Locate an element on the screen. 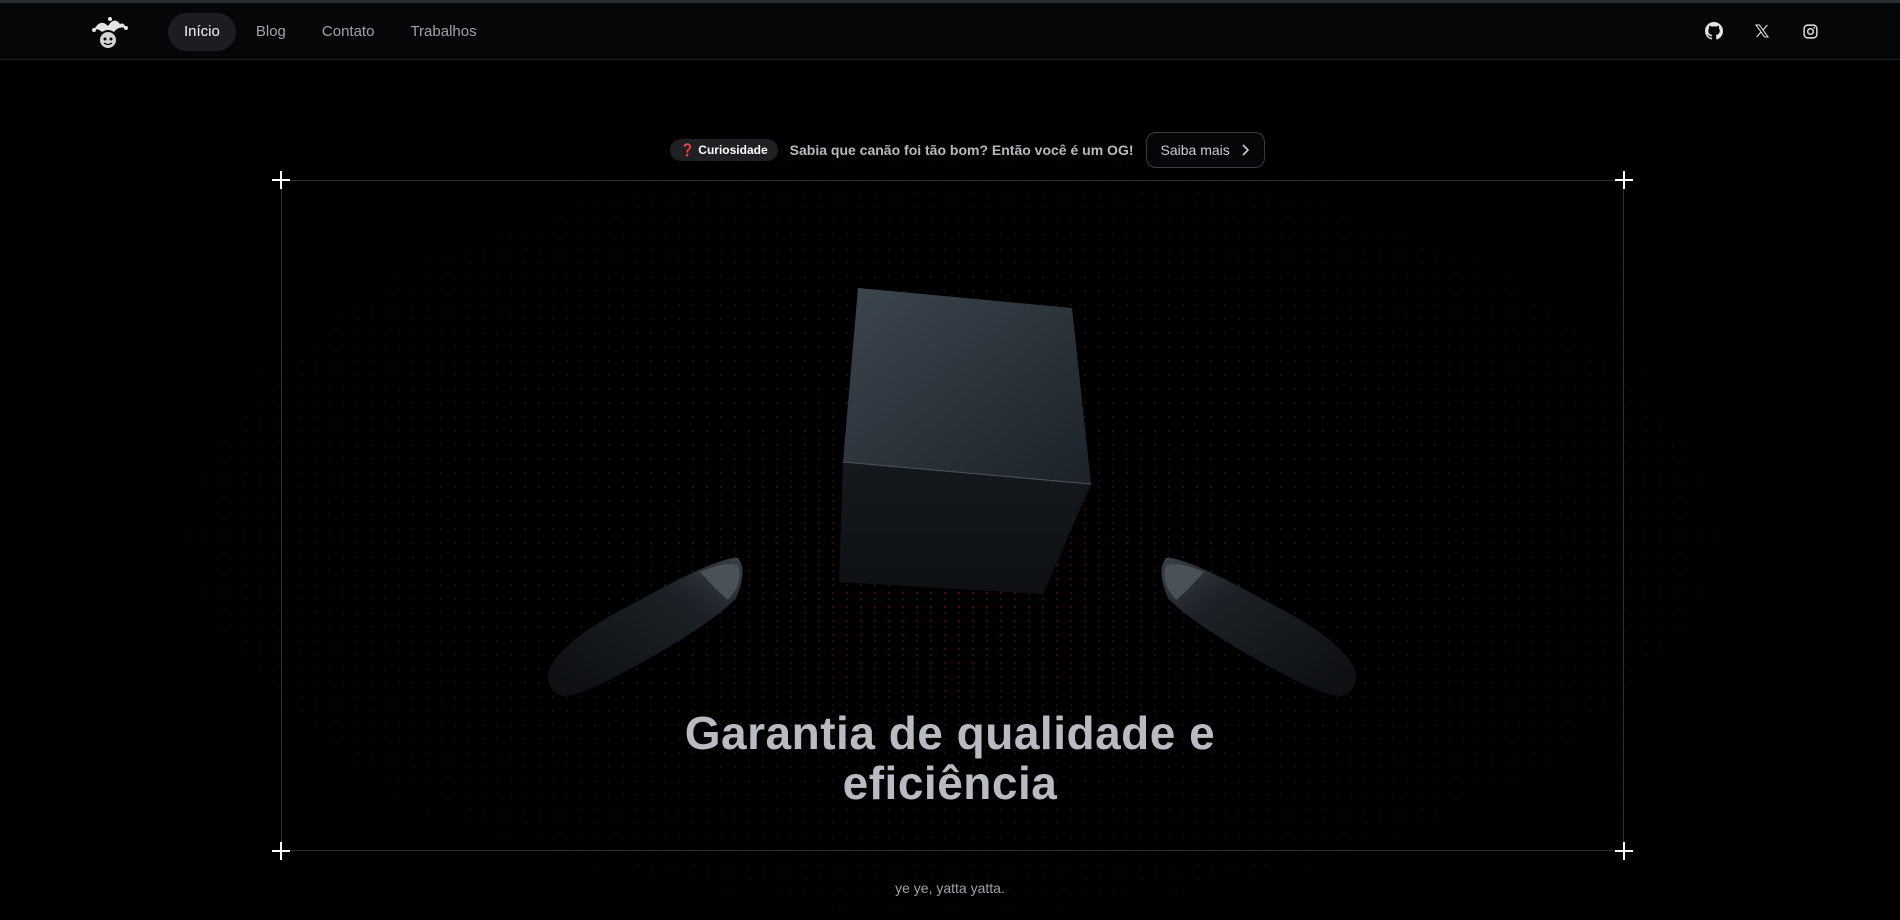  headline-line-2: eficiência is located at coordinates (950, 783).